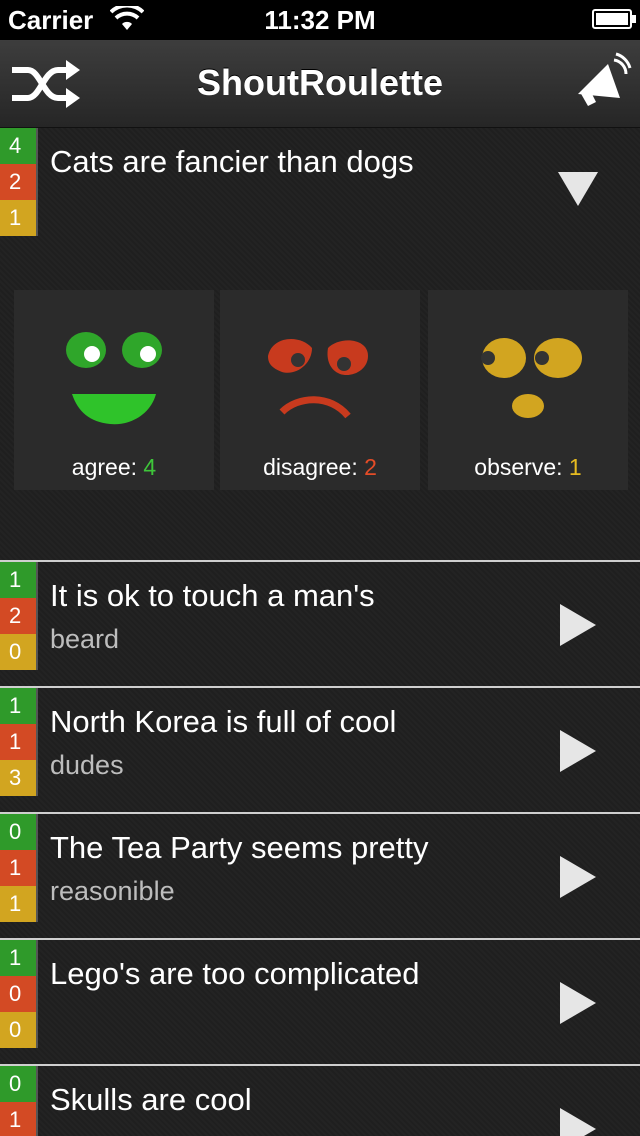 The height and width of the screenshot is (1136, 640). What do you see at coordinates (531, 378) in the screenshot?
I see `observe-face-icon` at bounding box center [531, 378].